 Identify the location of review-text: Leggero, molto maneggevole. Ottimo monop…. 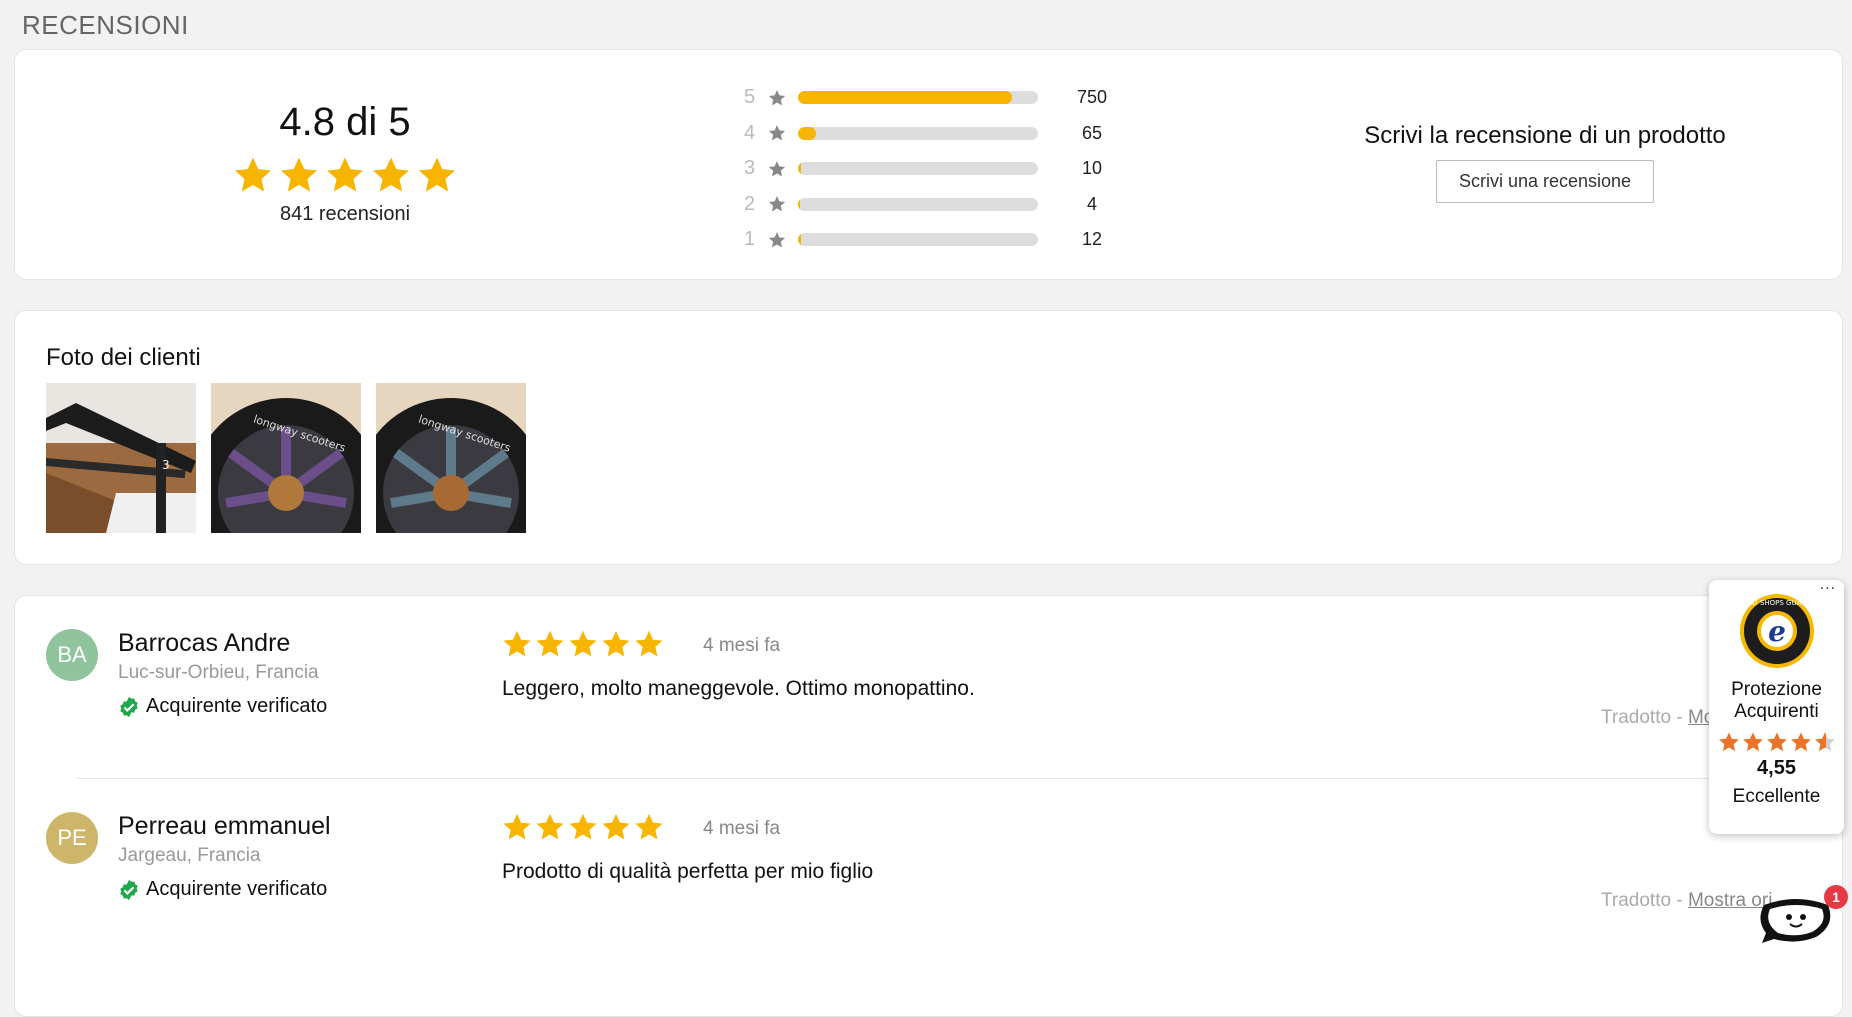
(738, 688).